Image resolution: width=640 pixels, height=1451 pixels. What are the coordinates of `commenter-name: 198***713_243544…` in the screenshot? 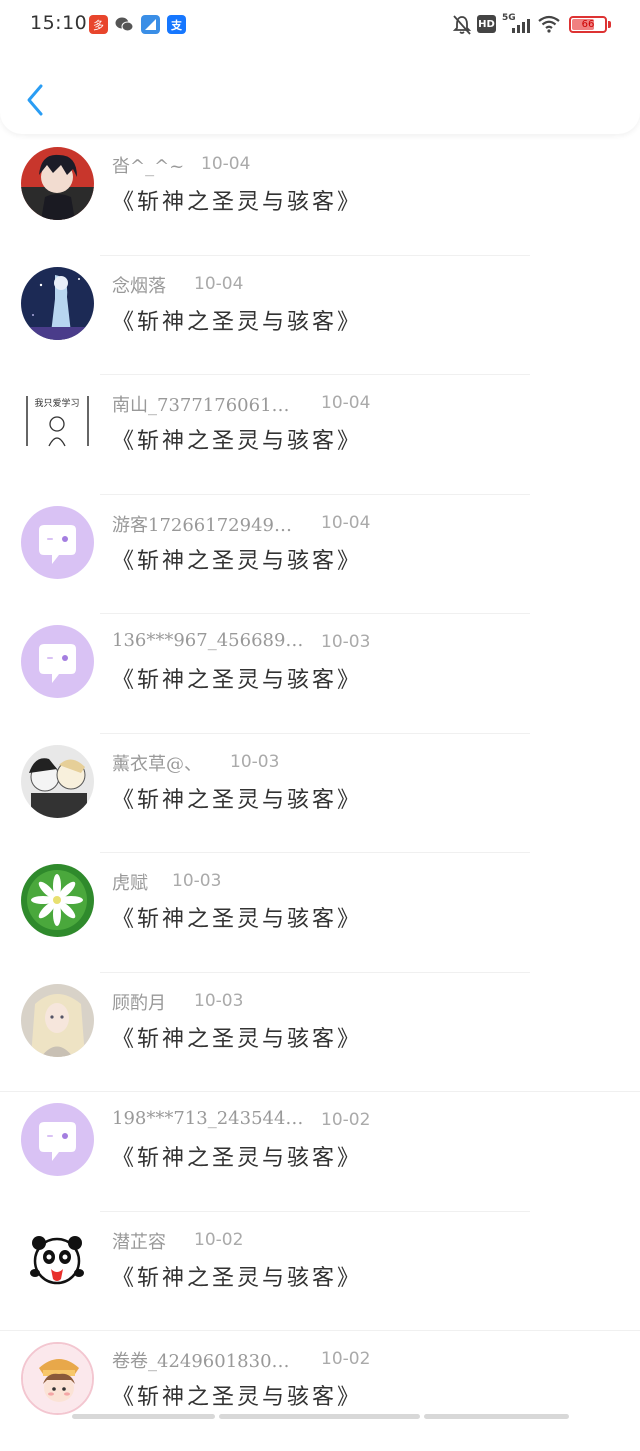 It's located at (207, 1118).